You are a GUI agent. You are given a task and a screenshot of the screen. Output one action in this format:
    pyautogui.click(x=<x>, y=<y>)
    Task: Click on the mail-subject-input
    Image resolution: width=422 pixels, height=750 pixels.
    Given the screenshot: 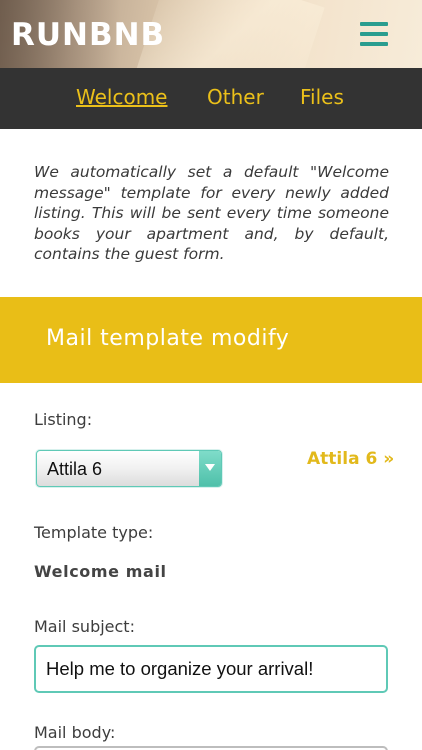 What is the action you would take?
    pyautogui.click(x=211, y=669)
    